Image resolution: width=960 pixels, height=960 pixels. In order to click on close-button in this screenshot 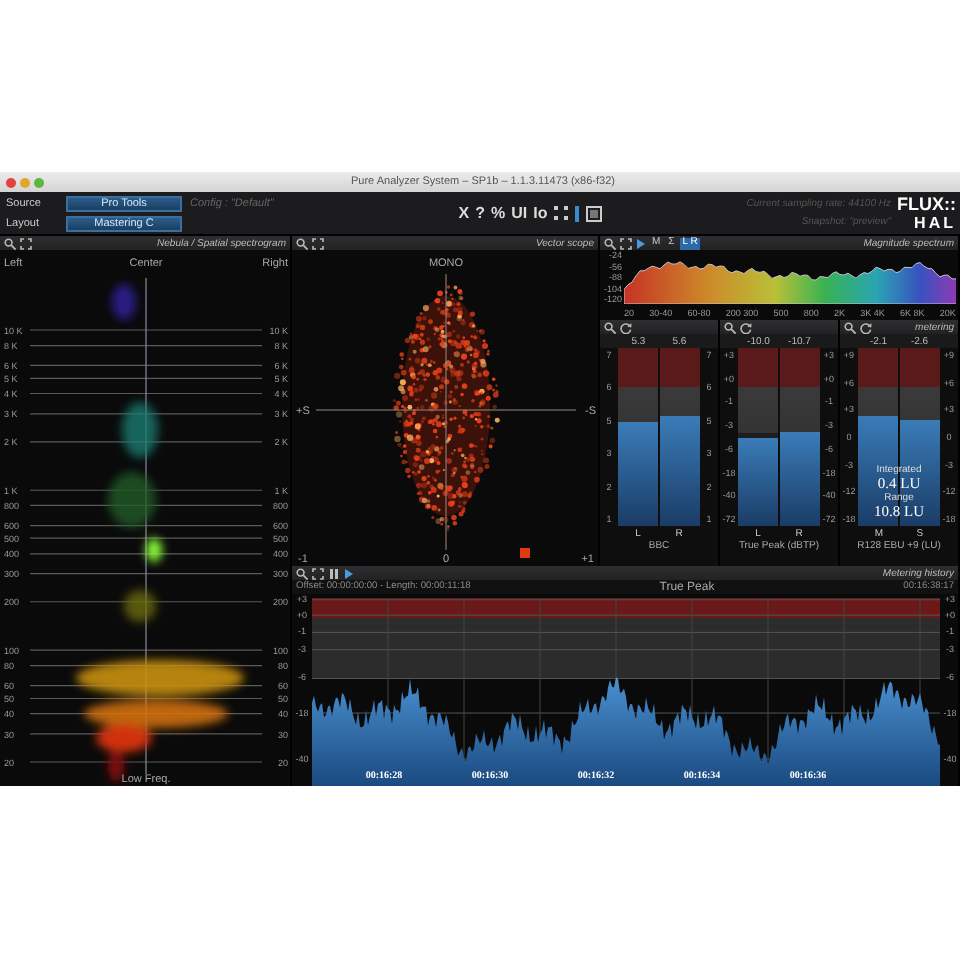, I will do `click(11, 182)`.